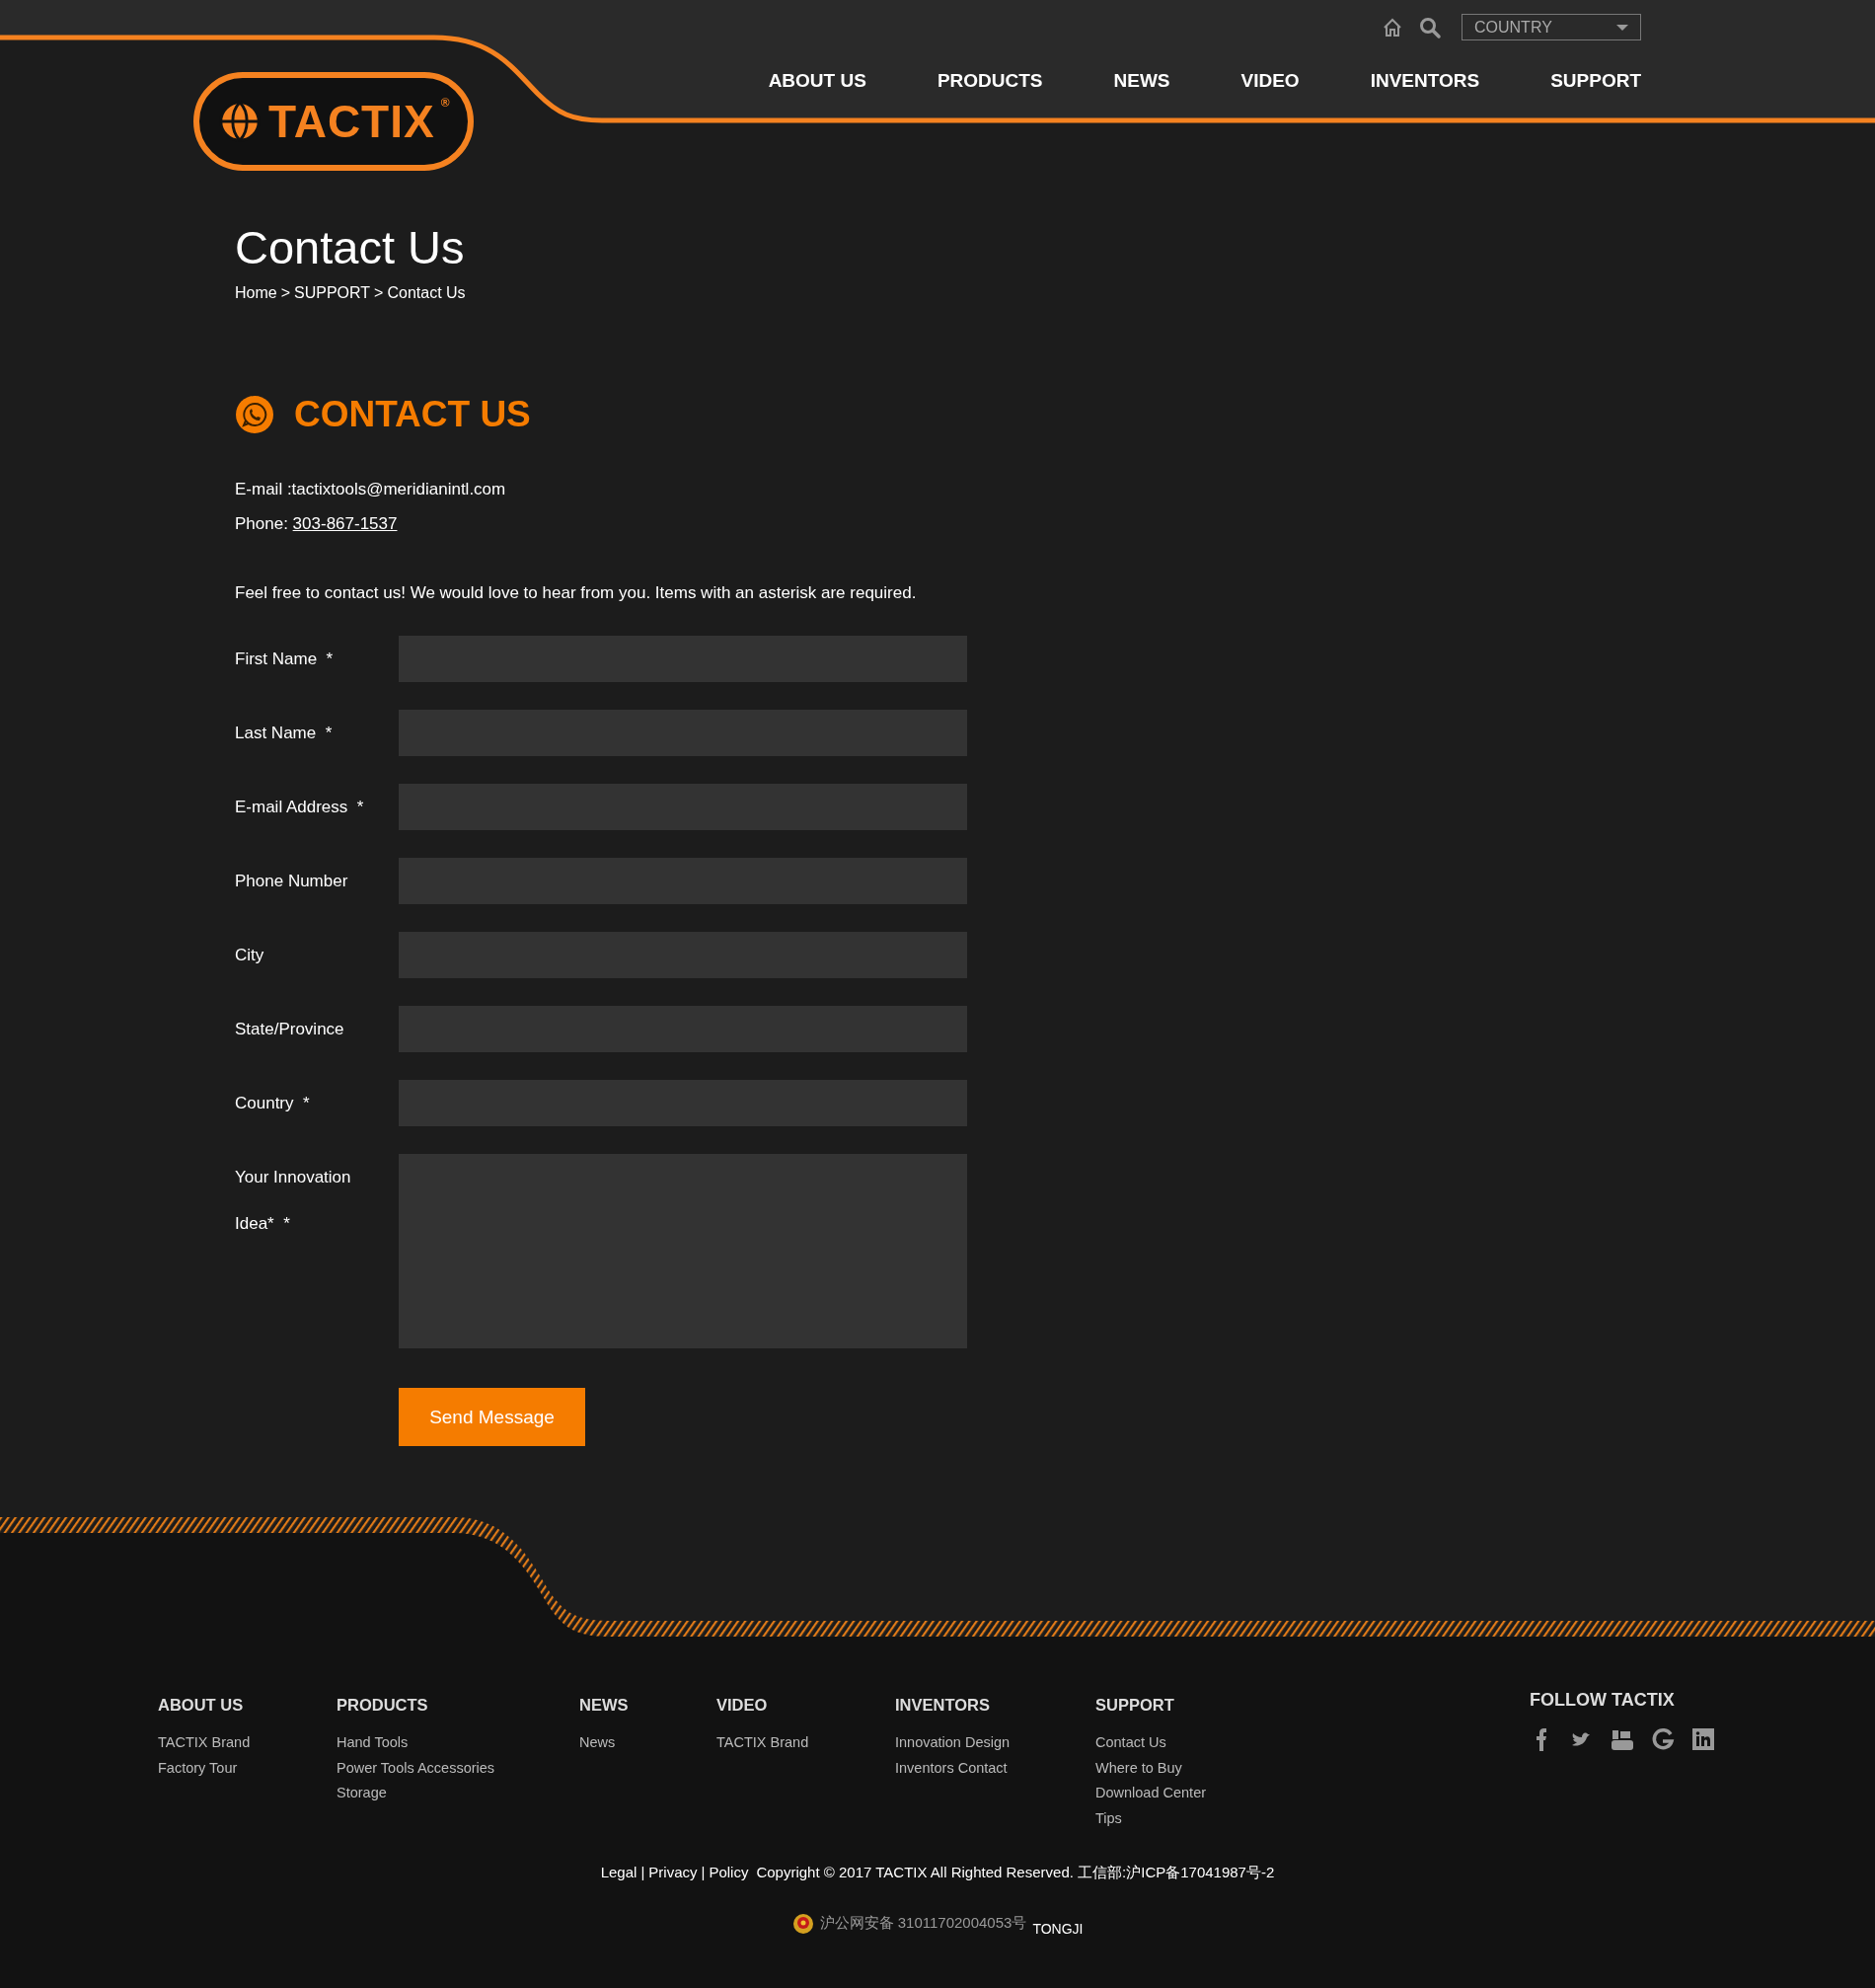  What do you see at coordinates (247, 1768) in the screenshot?
I see `footer-link: Factory Tour` at bounding box center [247, 1768].